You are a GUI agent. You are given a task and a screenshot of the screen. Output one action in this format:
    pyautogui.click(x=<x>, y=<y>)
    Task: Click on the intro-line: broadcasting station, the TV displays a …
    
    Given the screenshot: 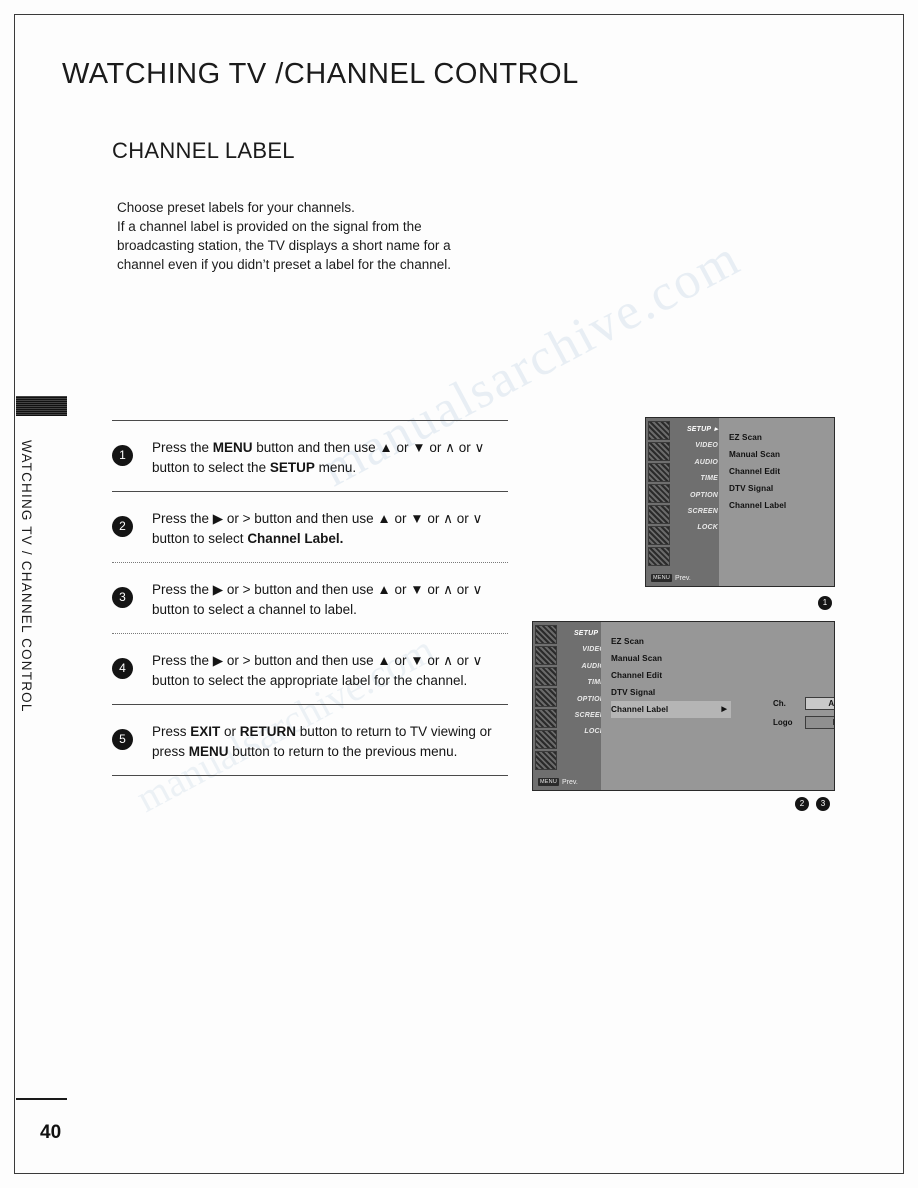 What is the action you would take?
    pyautogui.click(x=284, y=245)
    